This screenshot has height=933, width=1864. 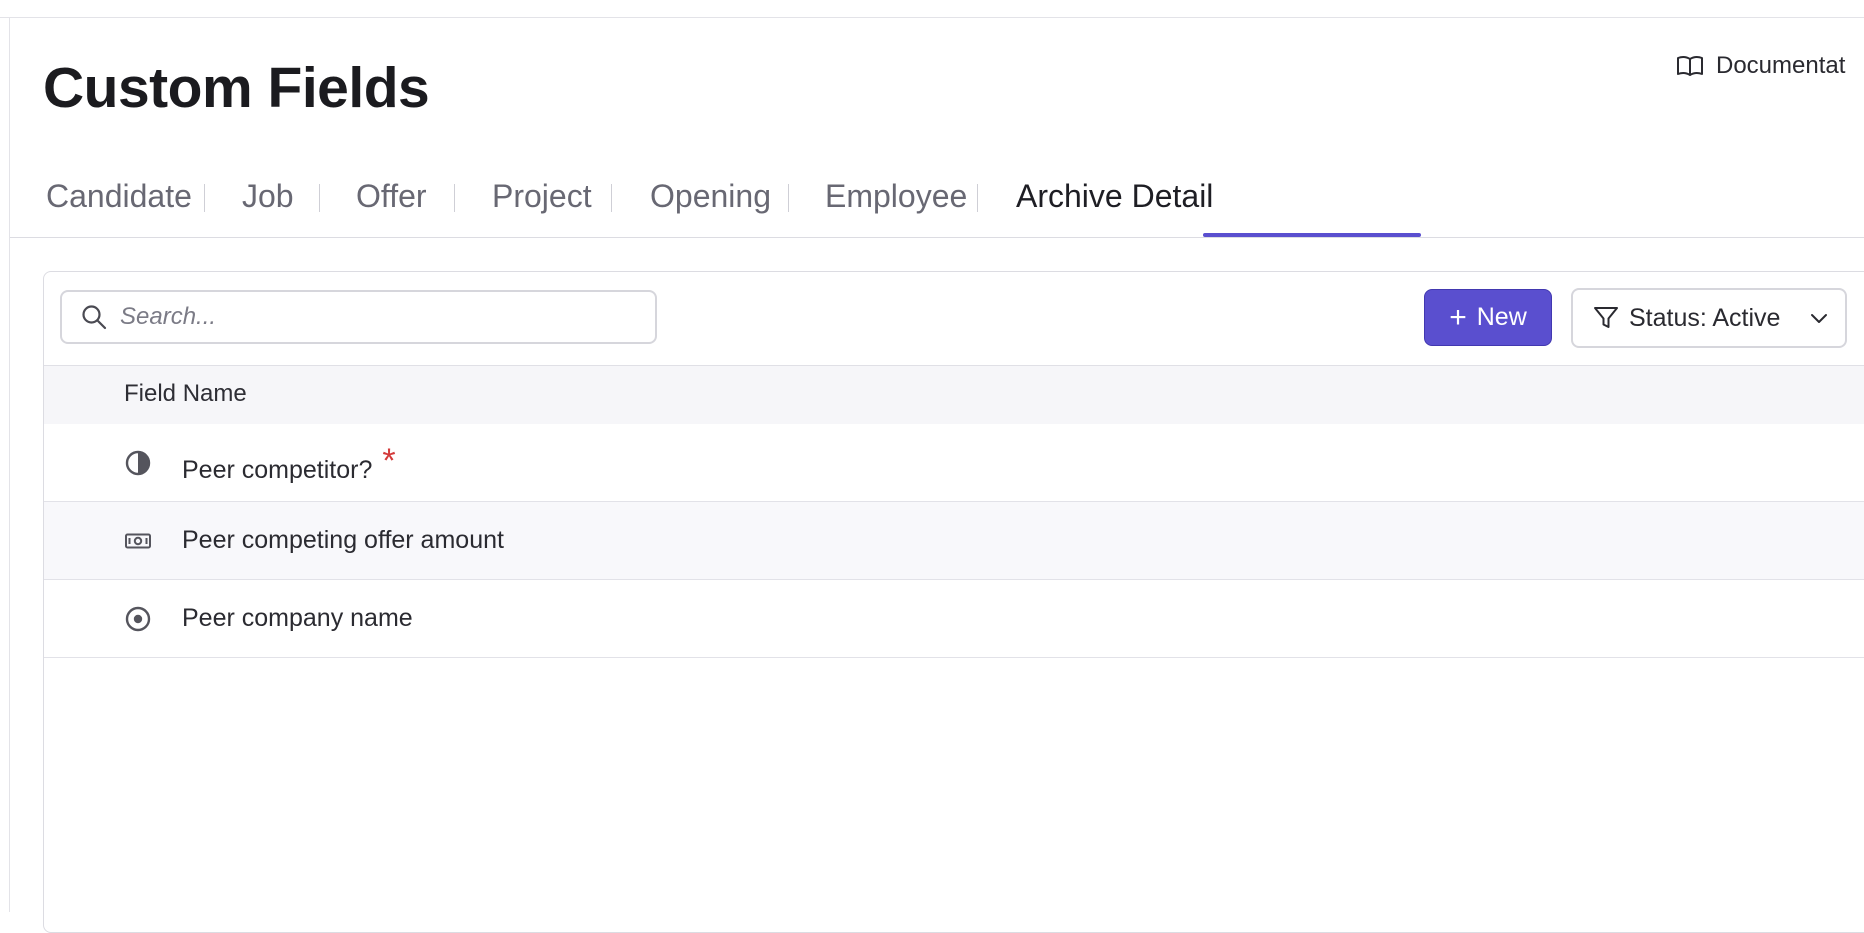 I want to click on search-icon, so click(x=94, y=317).